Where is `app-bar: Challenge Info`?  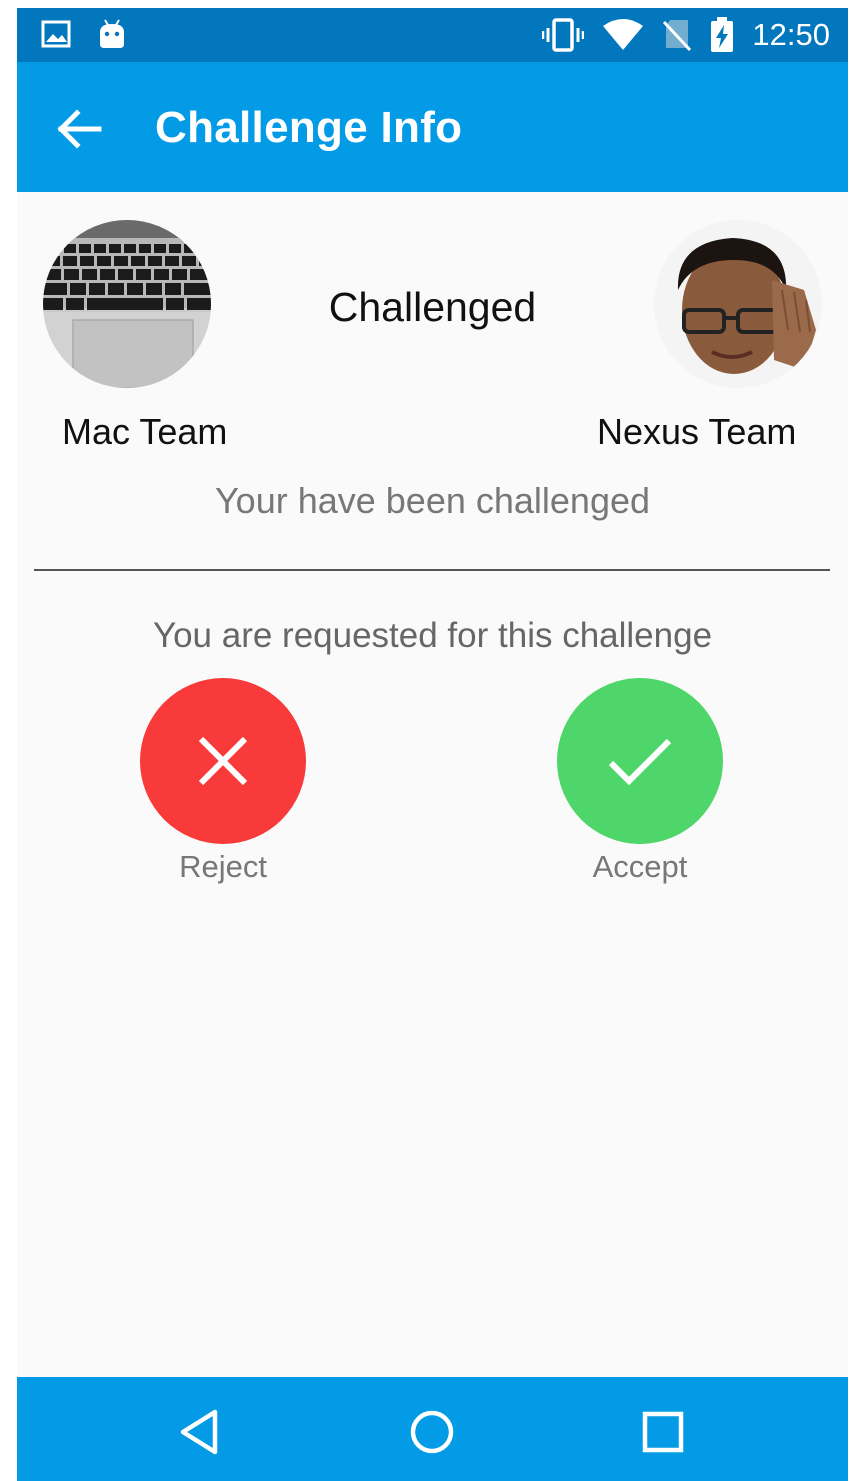
app-bar: Challenge Info is located at coordinates (432, 127).